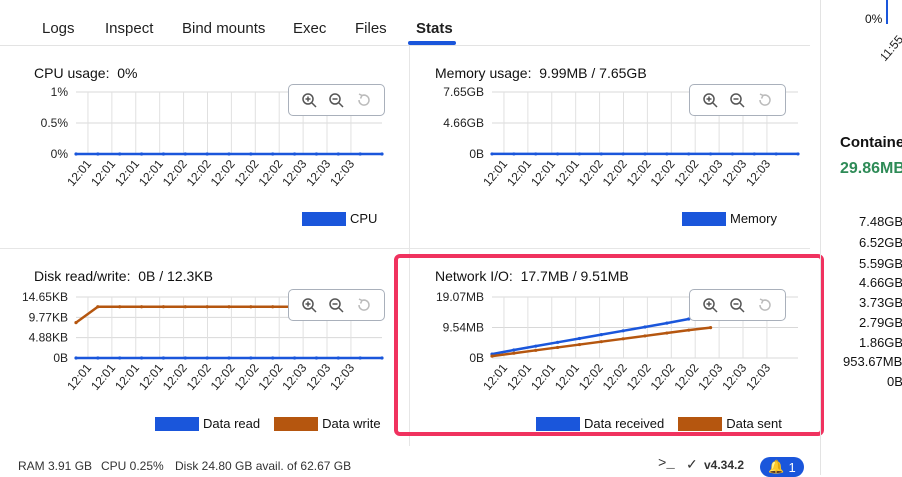 This screenshot has width=902, height=477. I want to click on right-tick: 5.59GB, so click(880, 263).